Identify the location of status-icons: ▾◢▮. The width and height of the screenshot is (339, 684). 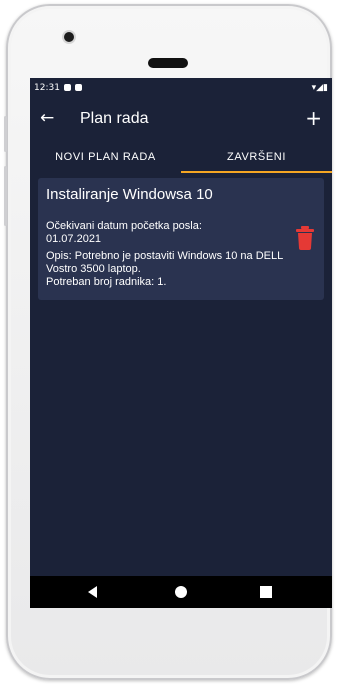
(319, 88).